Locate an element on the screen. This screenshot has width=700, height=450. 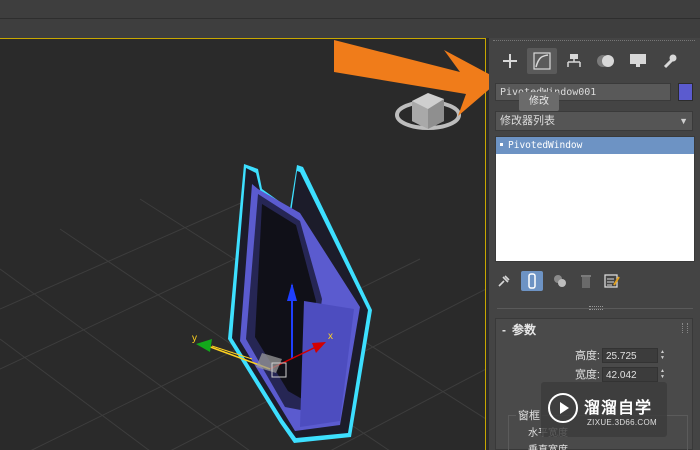
gizmo-x-label: x is located at coordinates (330, 336).